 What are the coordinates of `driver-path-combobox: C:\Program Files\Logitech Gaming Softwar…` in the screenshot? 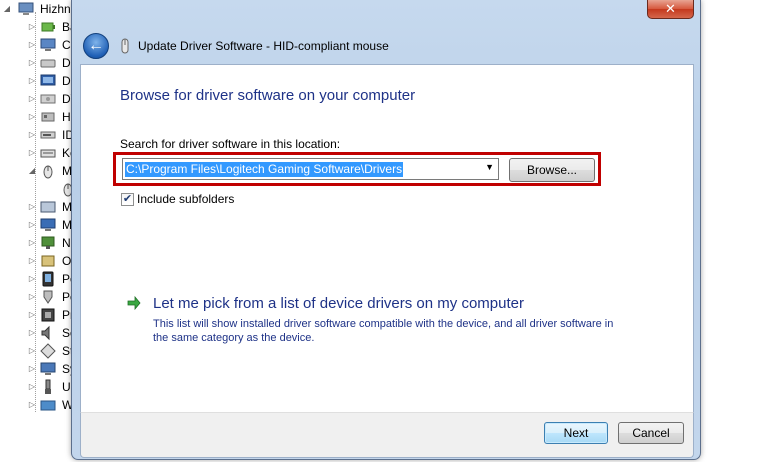 It's located at (310, 169).